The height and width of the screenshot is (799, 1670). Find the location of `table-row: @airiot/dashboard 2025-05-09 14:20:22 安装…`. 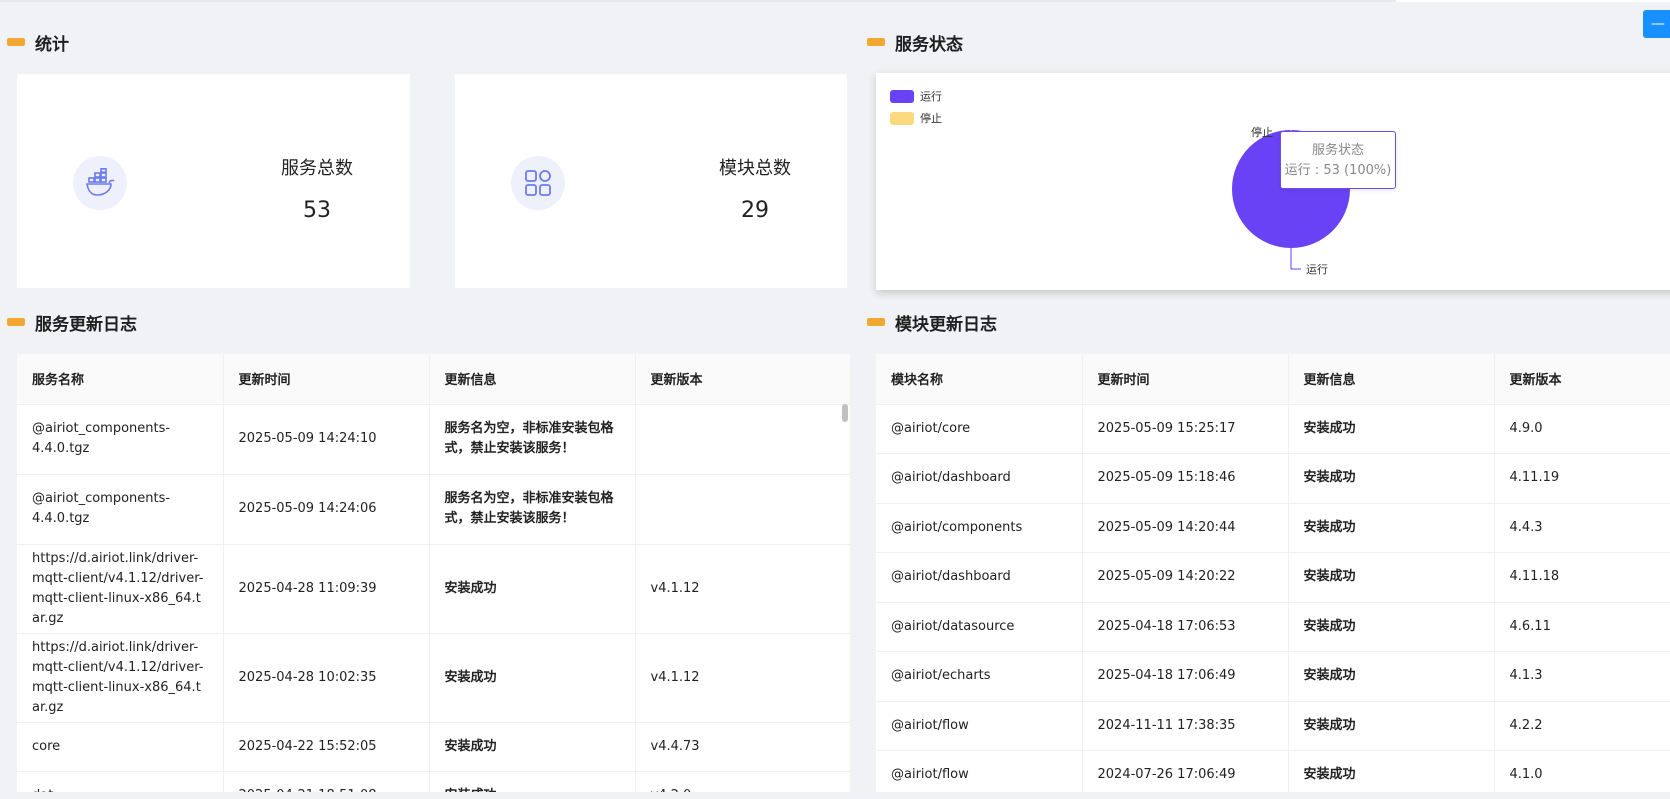

table-row: @airiot/dashboard 2025-05-09 14:20:22 安装… is located at coordinates (1273, 577).